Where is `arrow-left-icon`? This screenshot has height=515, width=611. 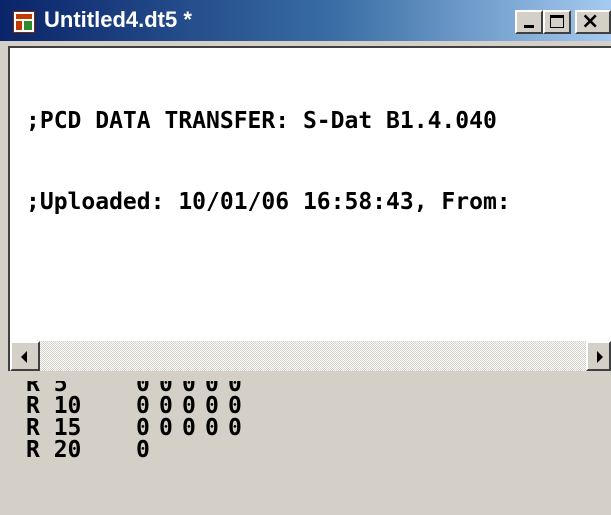
arrow-left-icon is located at coordinates (24, 357).